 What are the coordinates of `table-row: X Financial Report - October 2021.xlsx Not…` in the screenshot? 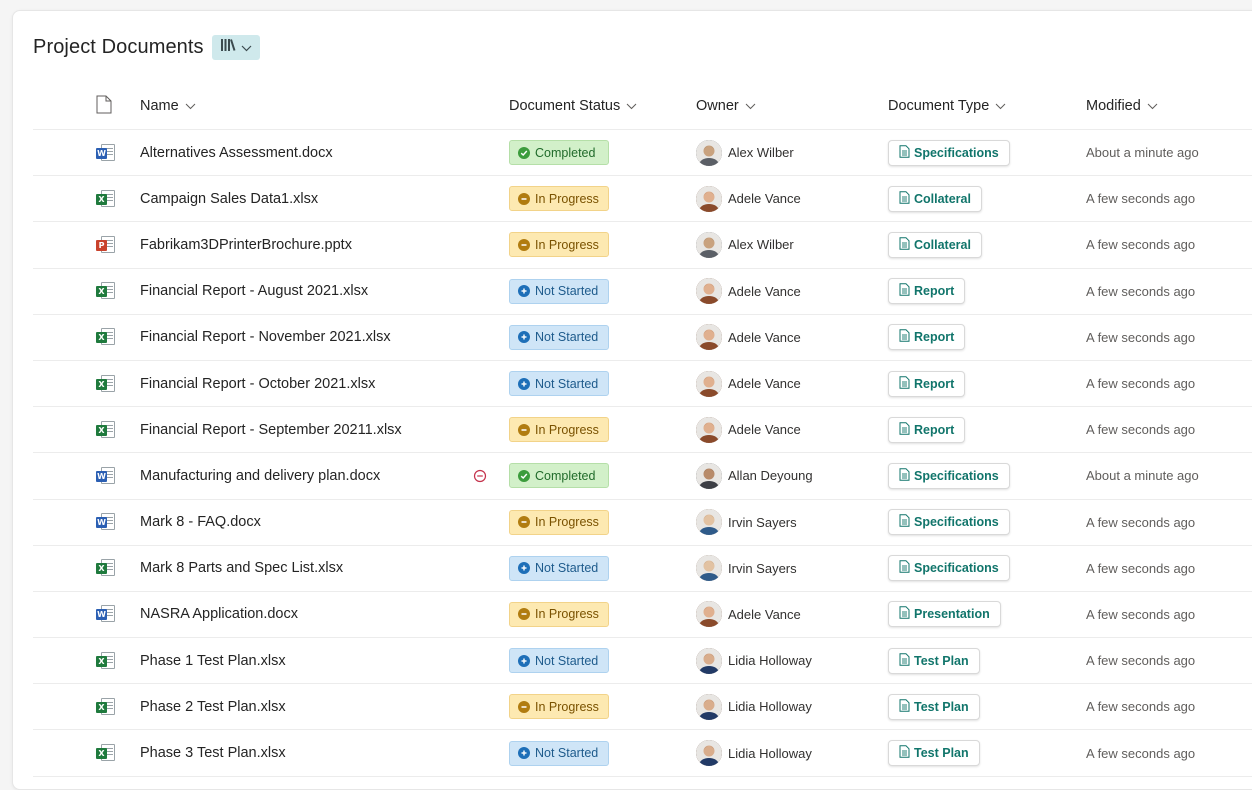 It's located at (642, 384).